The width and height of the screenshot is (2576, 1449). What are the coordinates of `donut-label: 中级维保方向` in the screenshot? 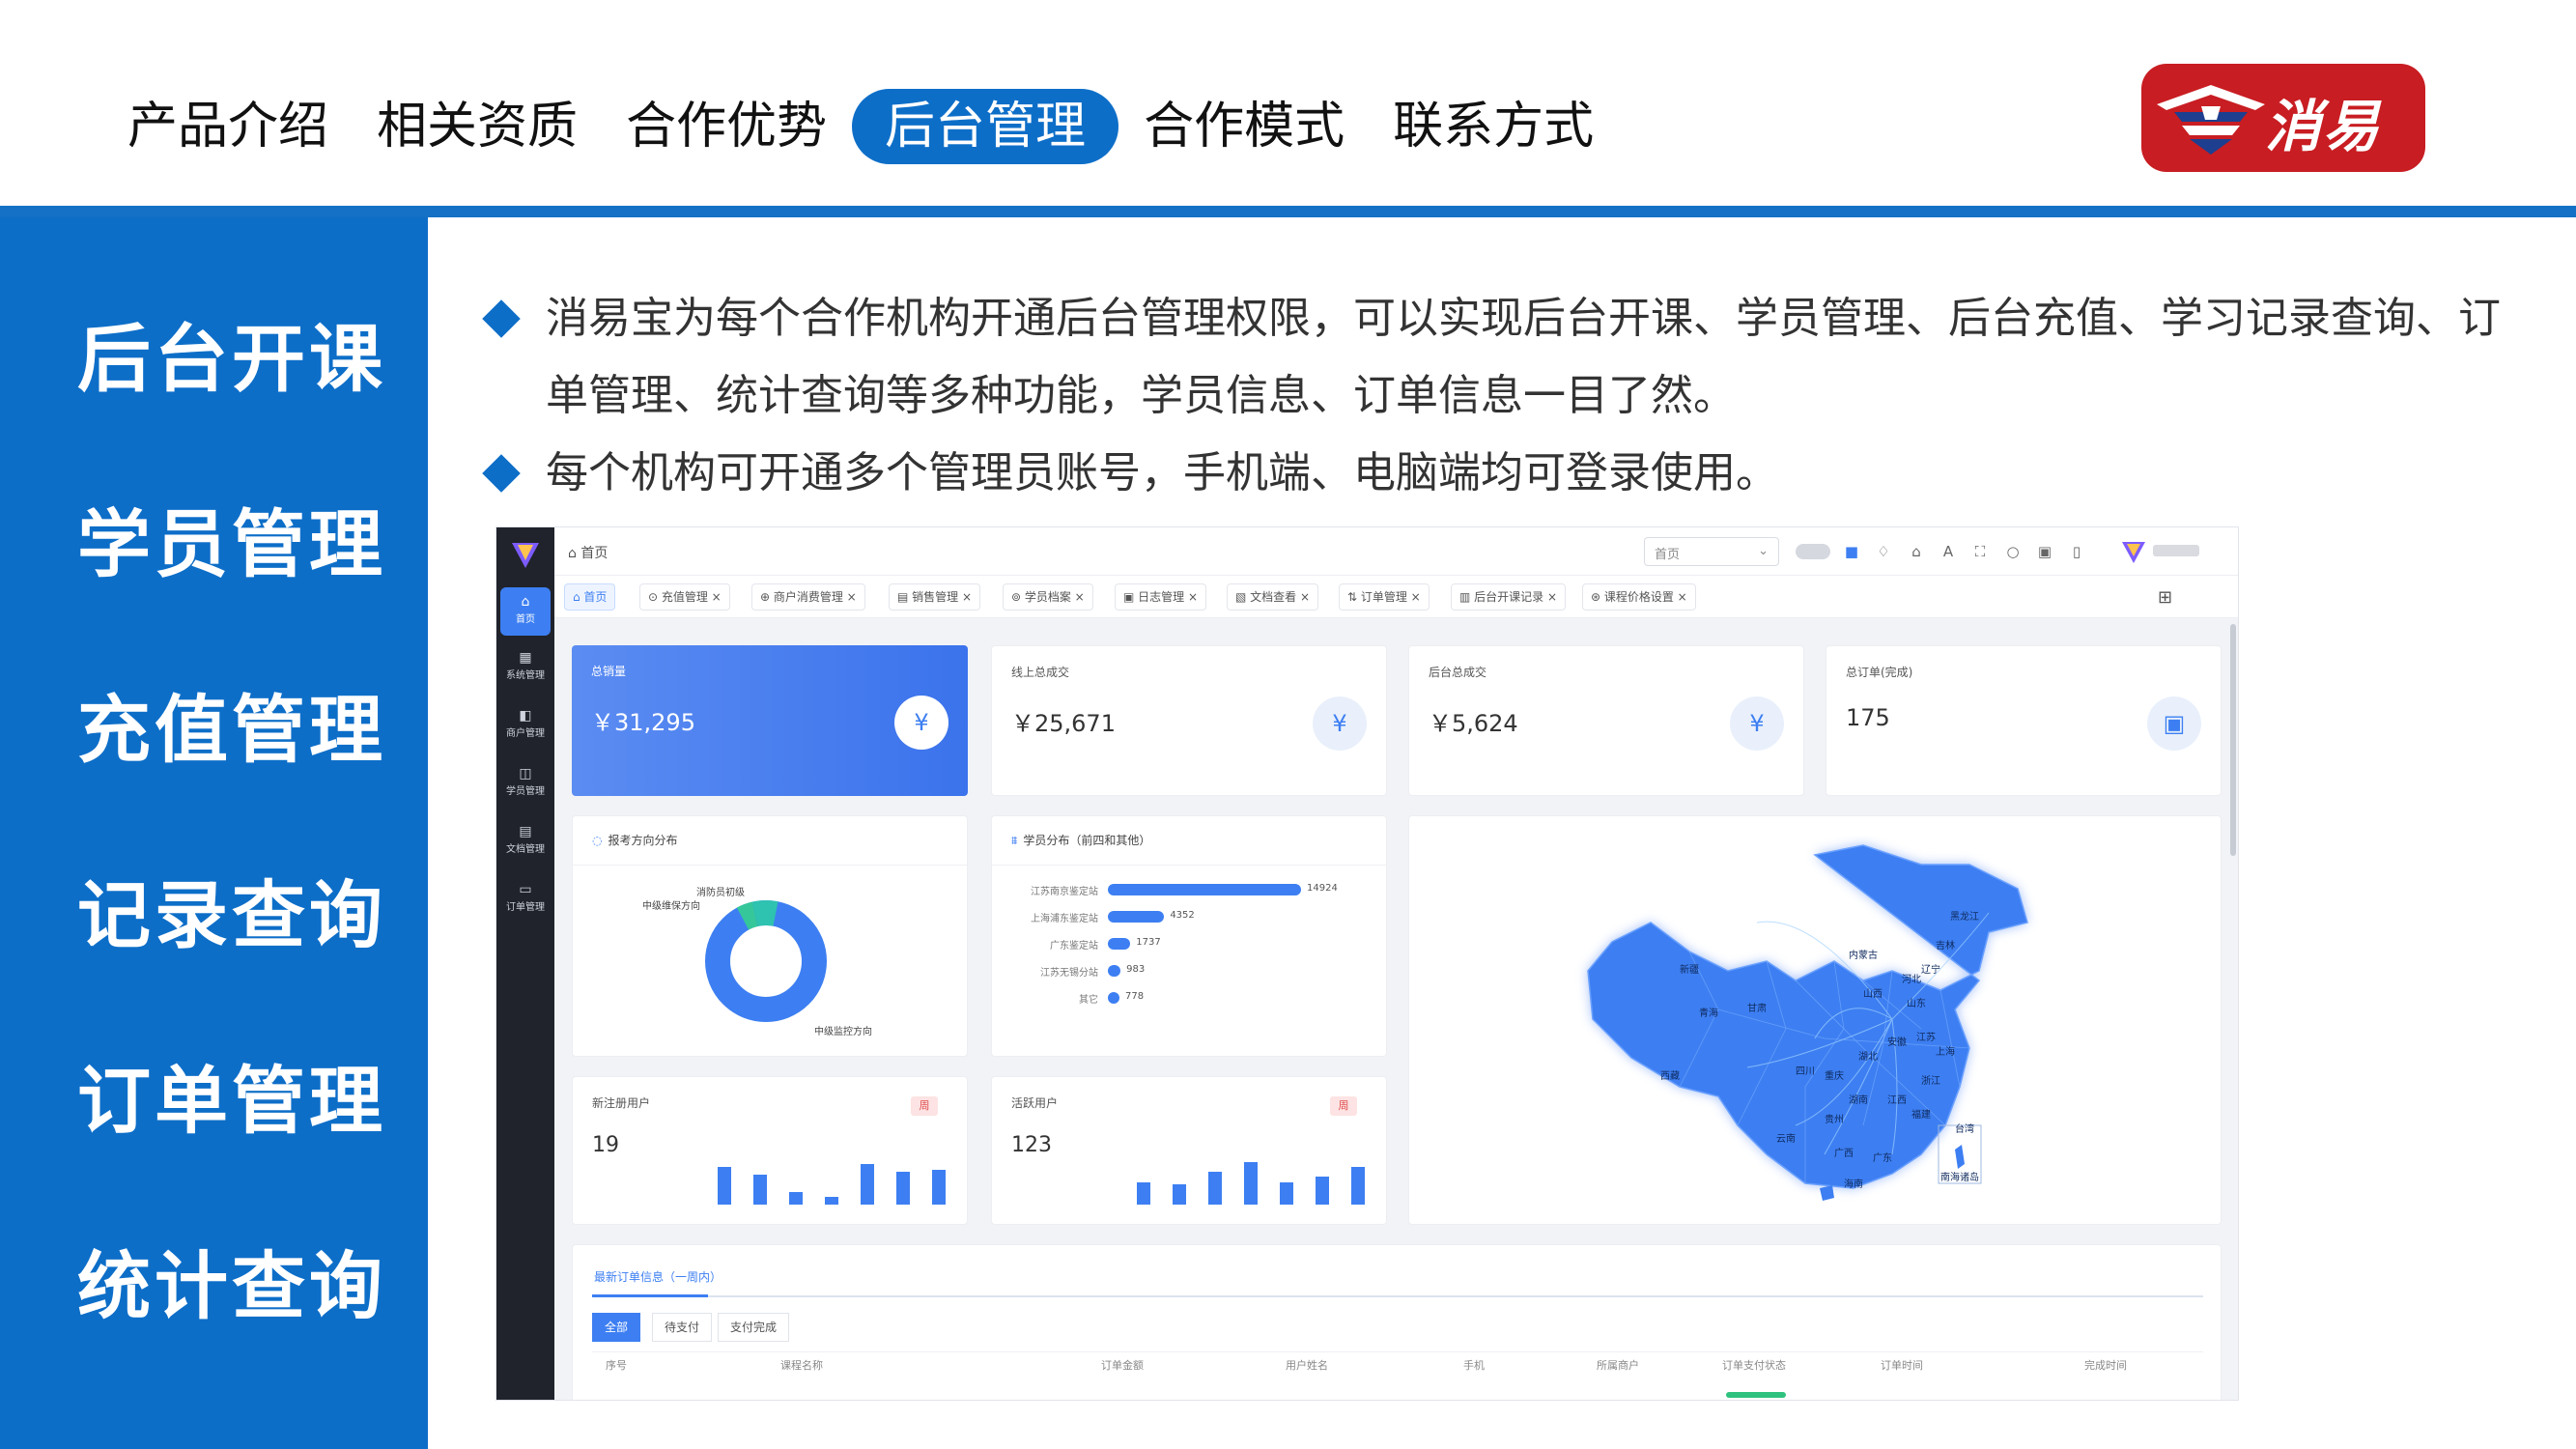 It's located at (671, 906).